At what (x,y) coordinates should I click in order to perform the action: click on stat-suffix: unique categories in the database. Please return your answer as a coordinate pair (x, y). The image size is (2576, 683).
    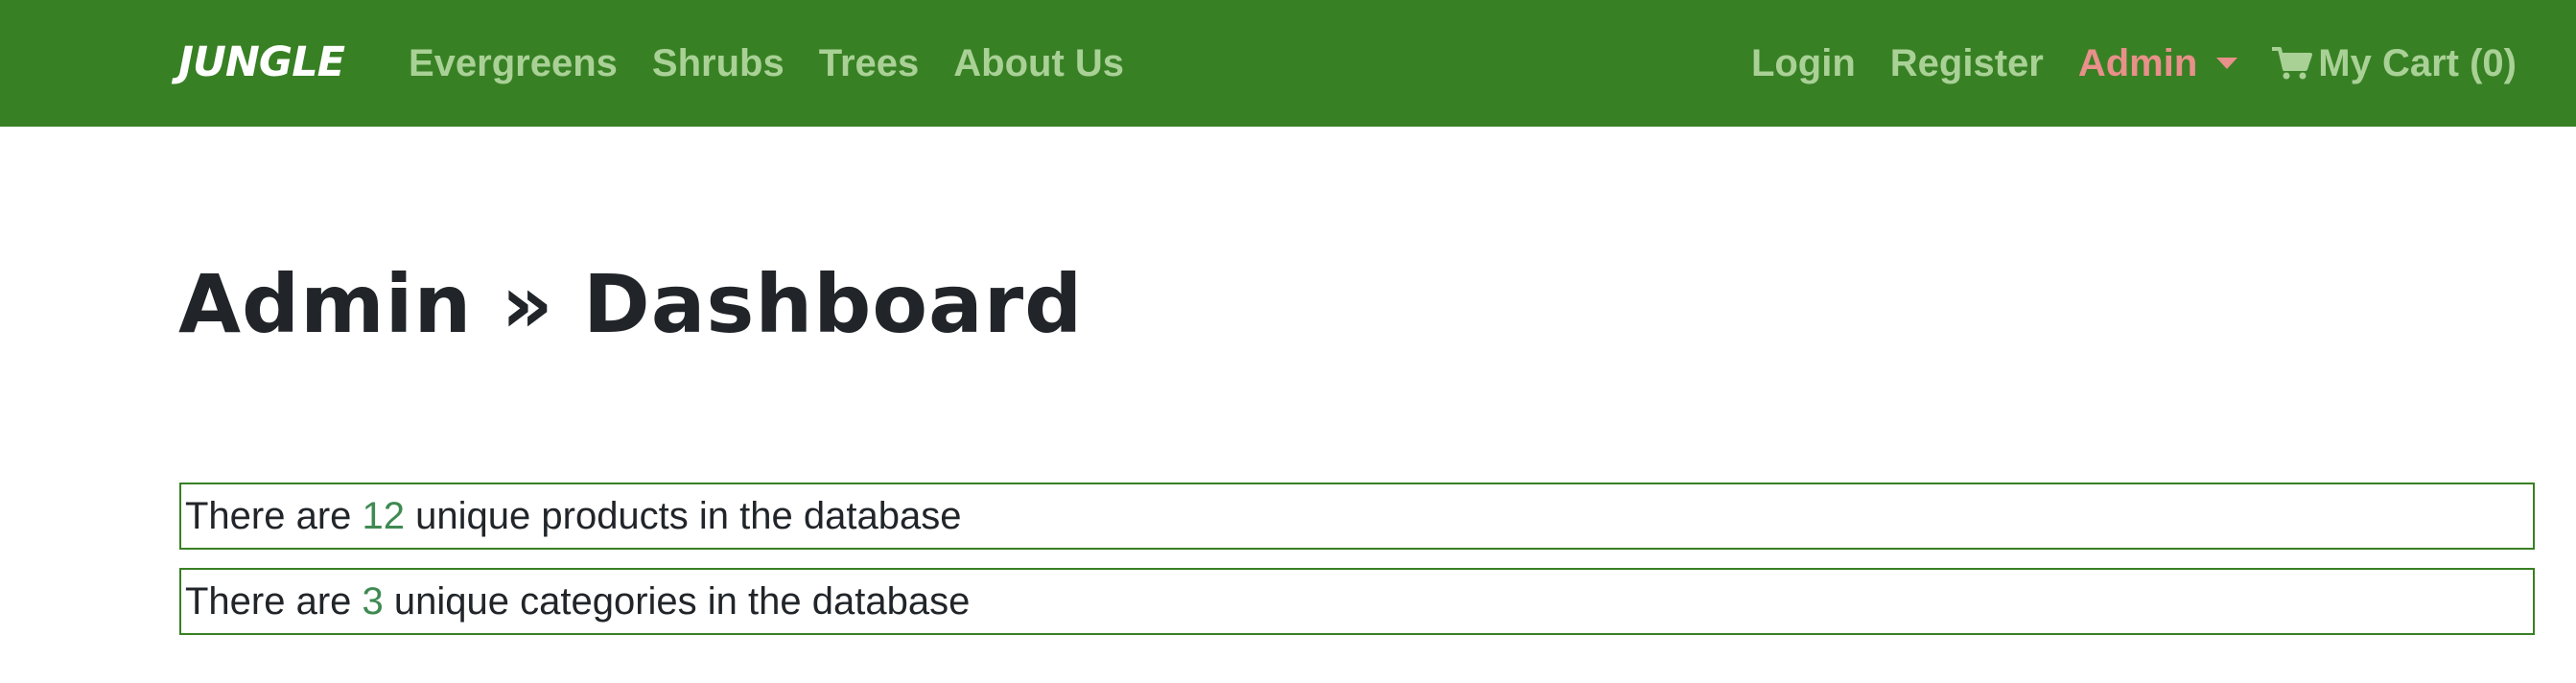
    Looking at the image, I should click on (677, 601).